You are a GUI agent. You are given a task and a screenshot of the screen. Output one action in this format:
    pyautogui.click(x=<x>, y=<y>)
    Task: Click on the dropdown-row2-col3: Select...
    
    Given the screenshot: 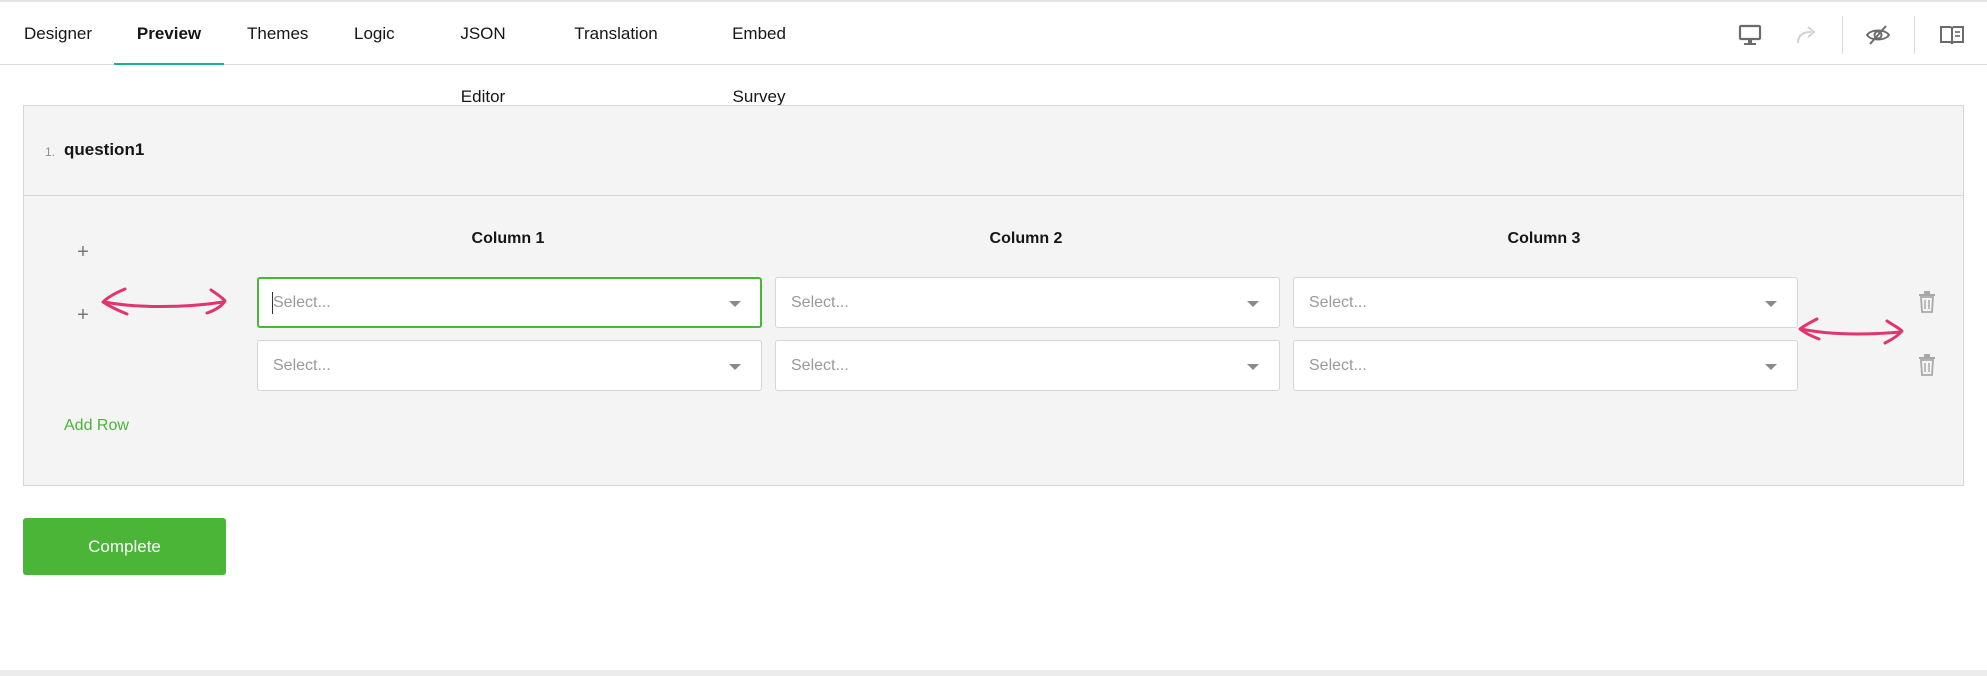 What is the action you would take?
    pyautogui.click(x=1545, y=365)
    